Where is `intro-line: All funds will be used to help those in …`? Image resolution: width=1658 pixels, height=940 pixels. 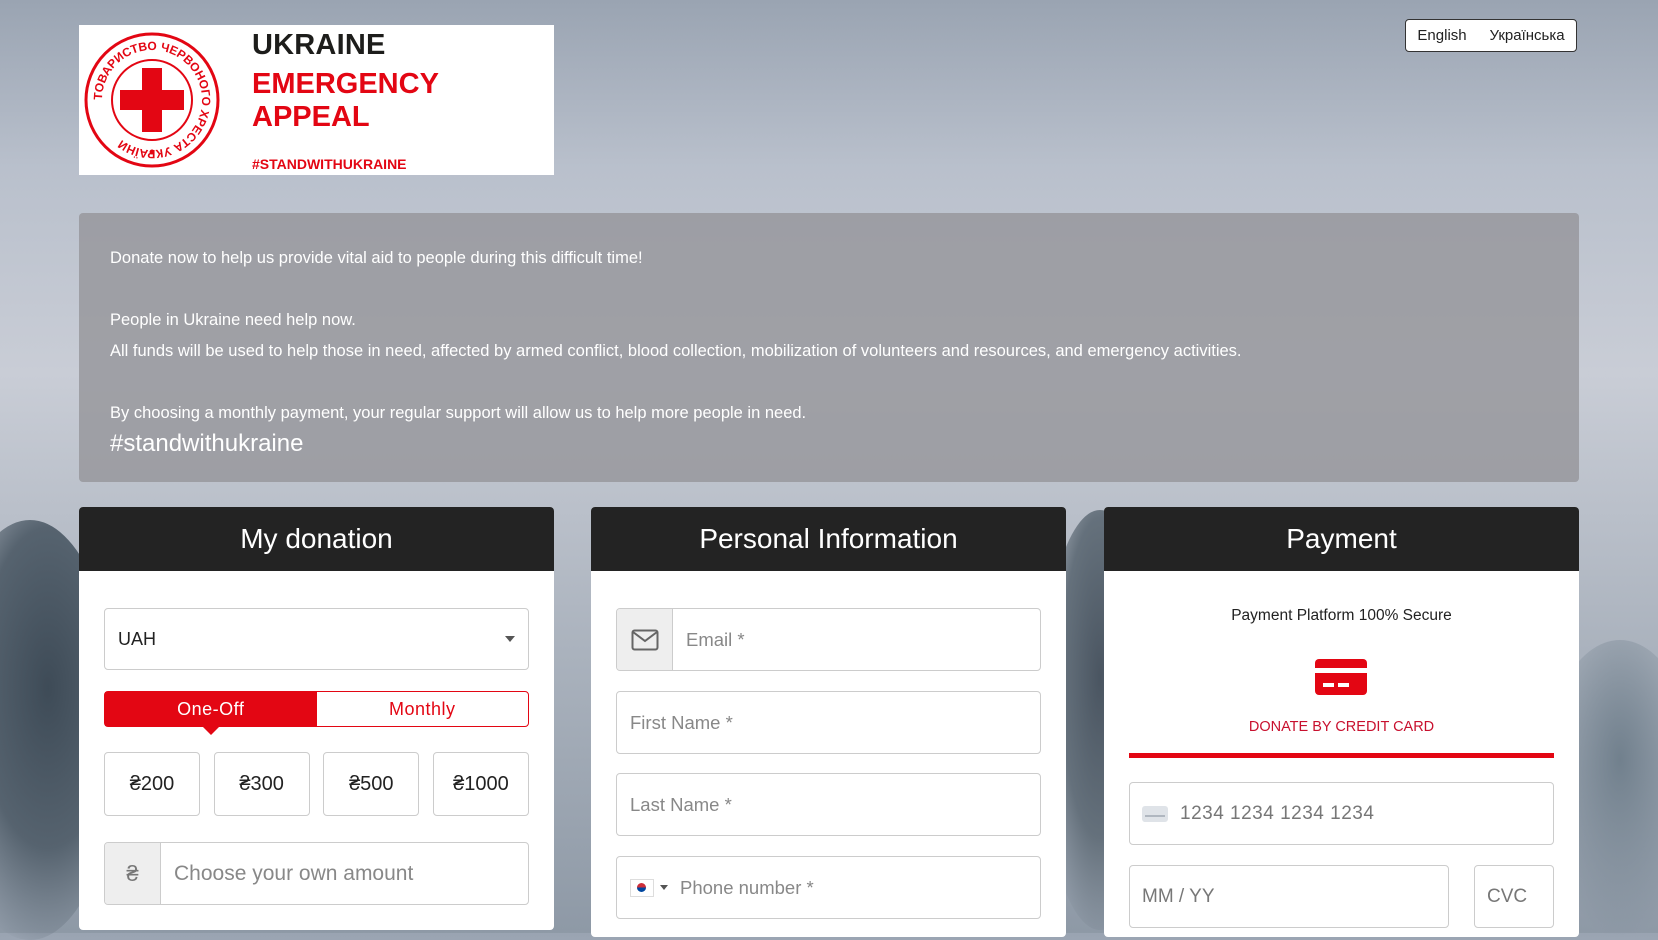
intro-line: All funds will be used to help those in … is located at coordinates (676, 351).